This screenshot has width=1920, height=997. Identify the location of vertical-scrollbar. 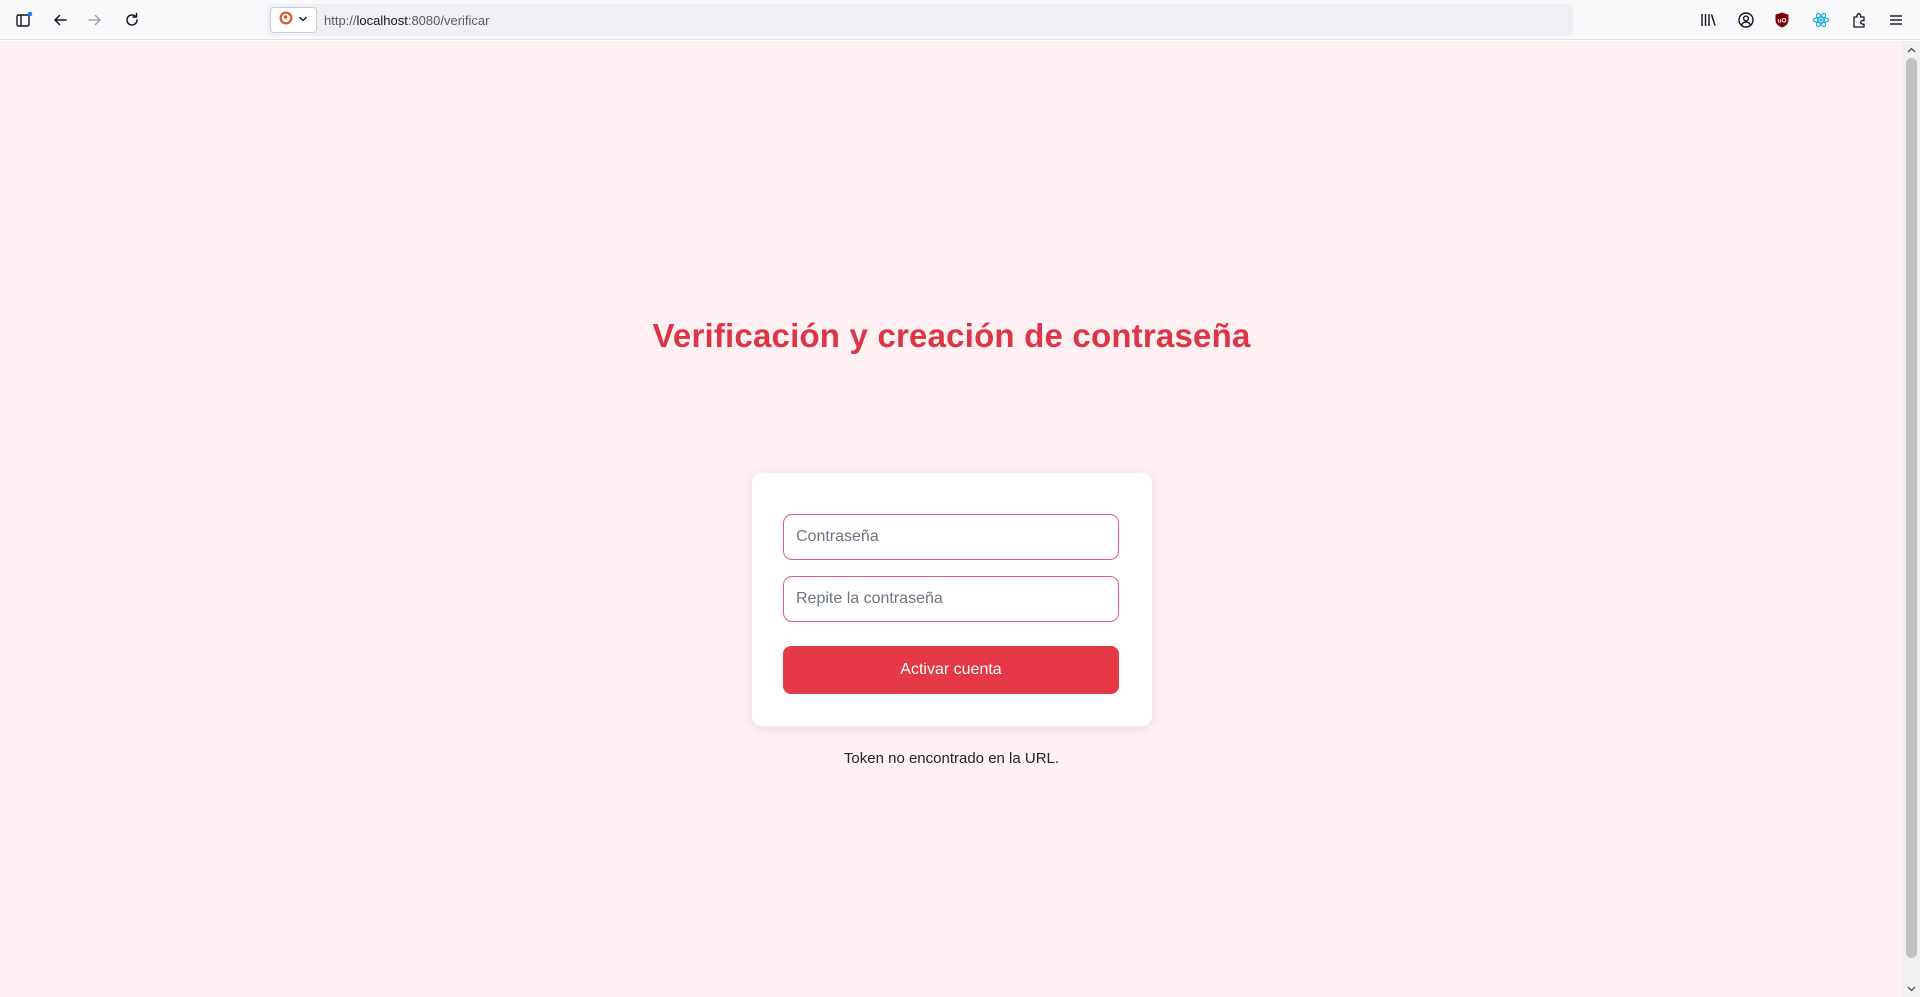
(1911, 519).